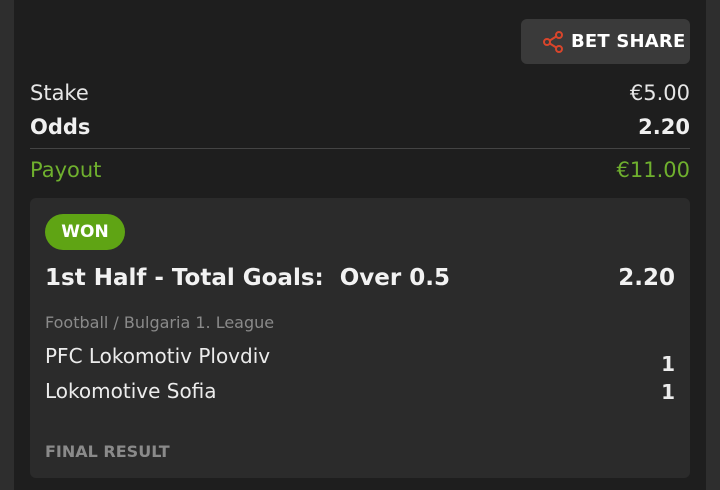 The height and width of the screenshot is (490, 720). What do you see at coordinates (160, 322) in the screenshot?
I see `league-breadcrumb: Football / Bulgaria 1. League` at bounding box center [160, 322].